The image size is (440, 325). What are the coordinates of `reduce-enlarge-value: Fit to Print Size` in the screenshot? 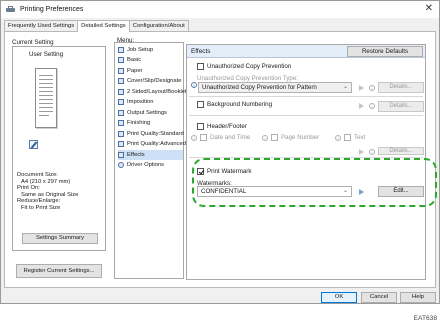 It's located at (41, 207).